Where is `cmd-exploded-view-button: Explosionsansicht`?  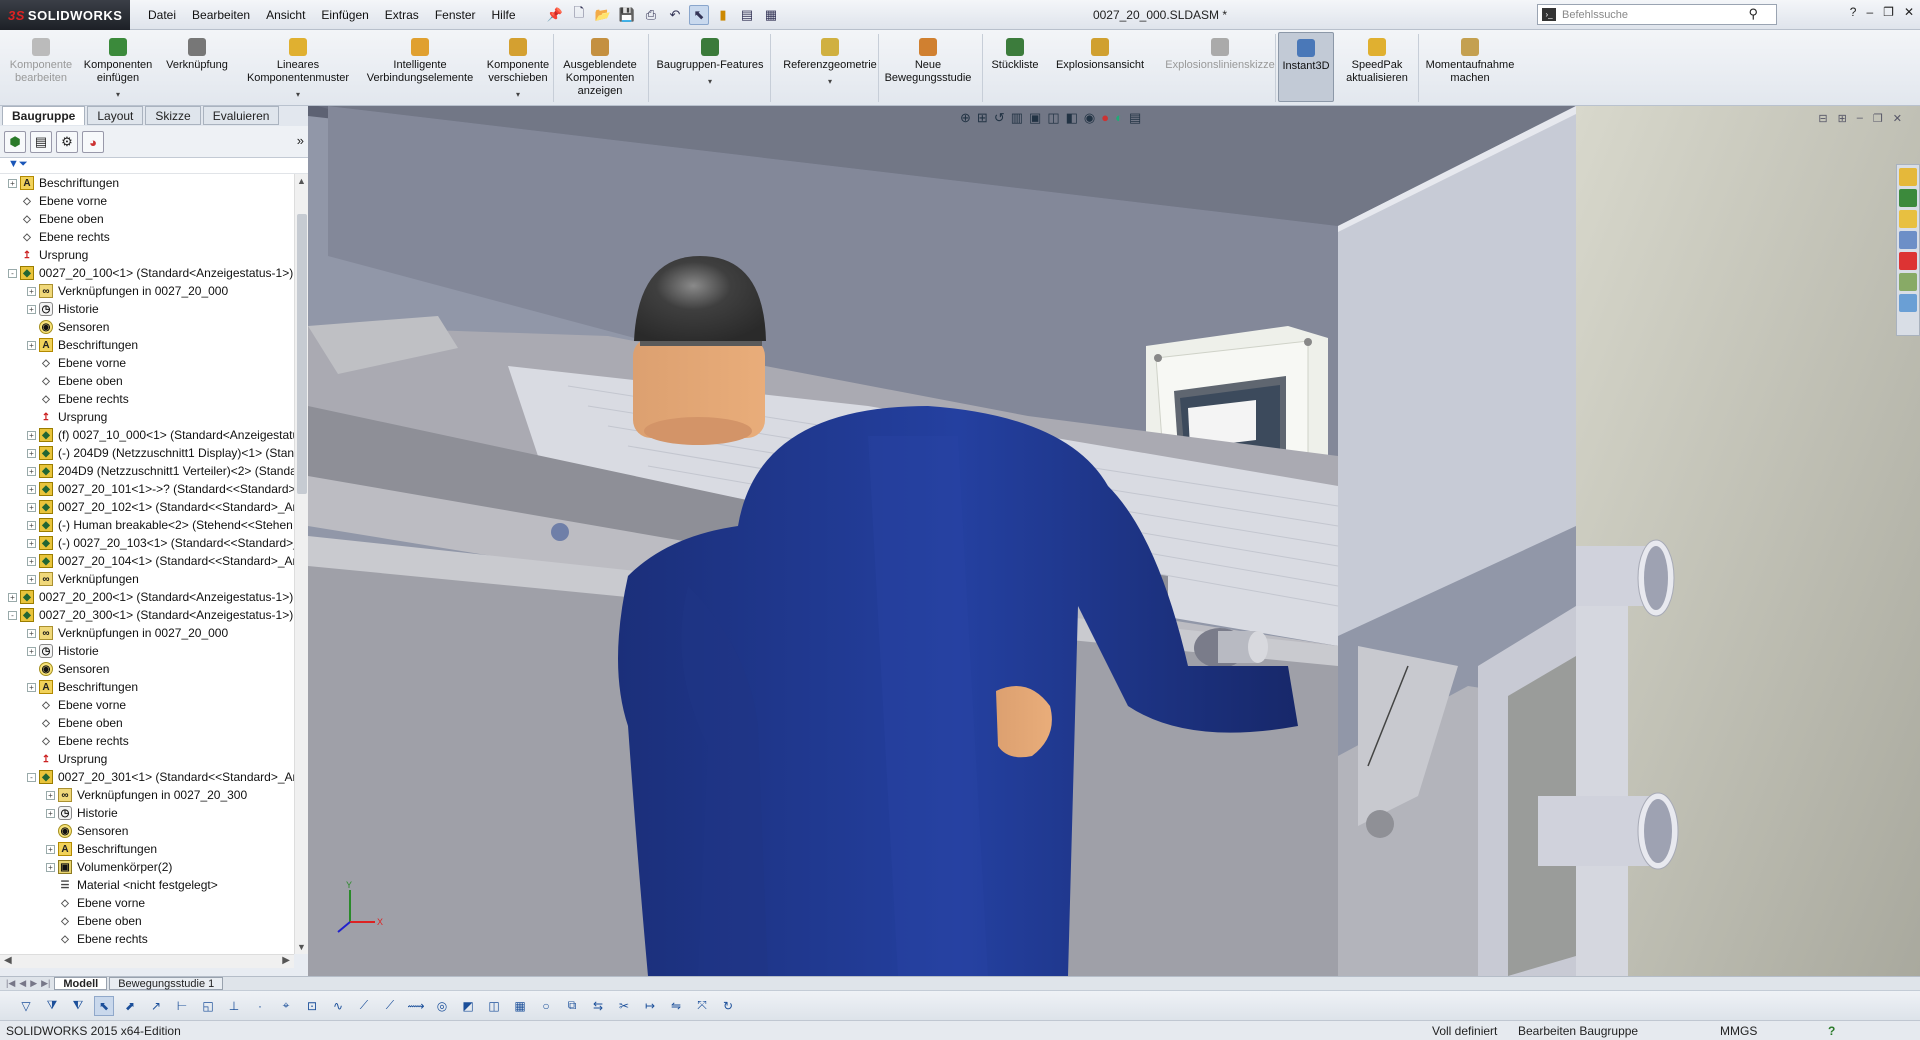
cmd-exploded-view-button: Explosionsansicht is located at coordinates (1100, 55).